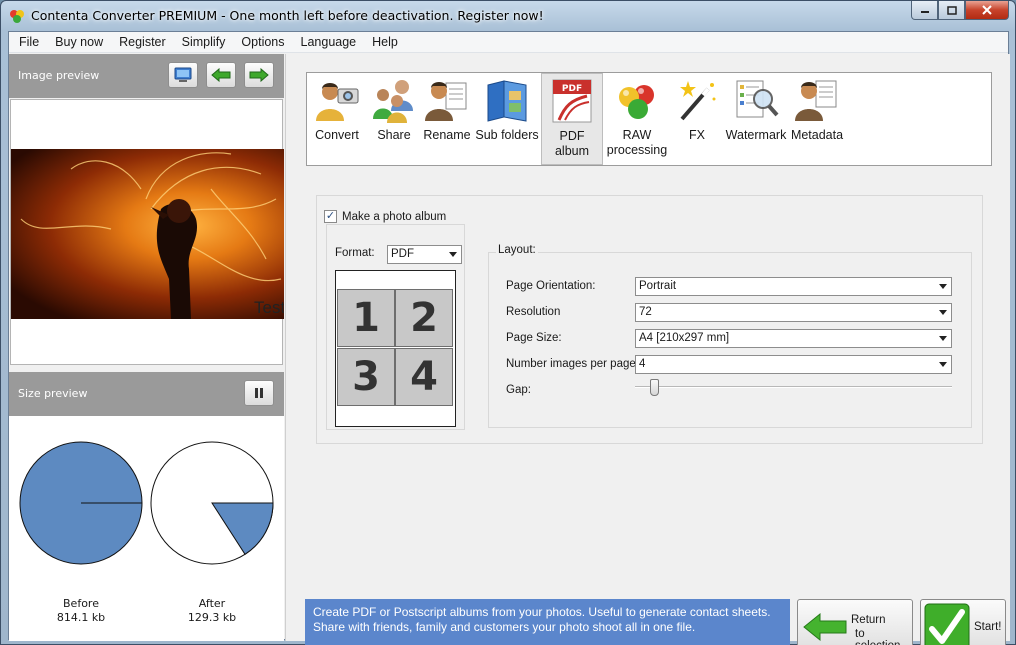 The image size is (1016, 645). Describe the element at coordinates (337, 135) in the screenshot. I see `tool-convert-label: Convert` at that location.